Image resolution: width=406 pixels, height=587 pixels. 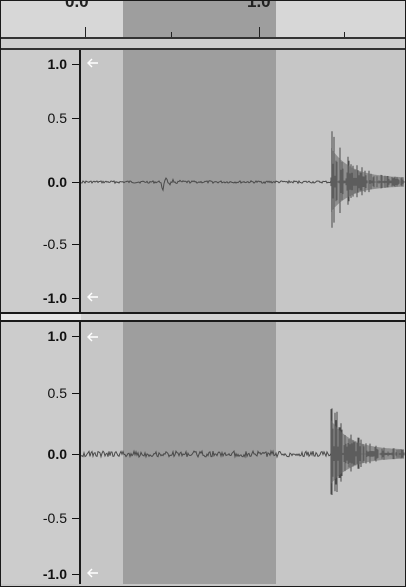 I want to click on ruler-label-0: 0.0, so click(x=77, y=6).